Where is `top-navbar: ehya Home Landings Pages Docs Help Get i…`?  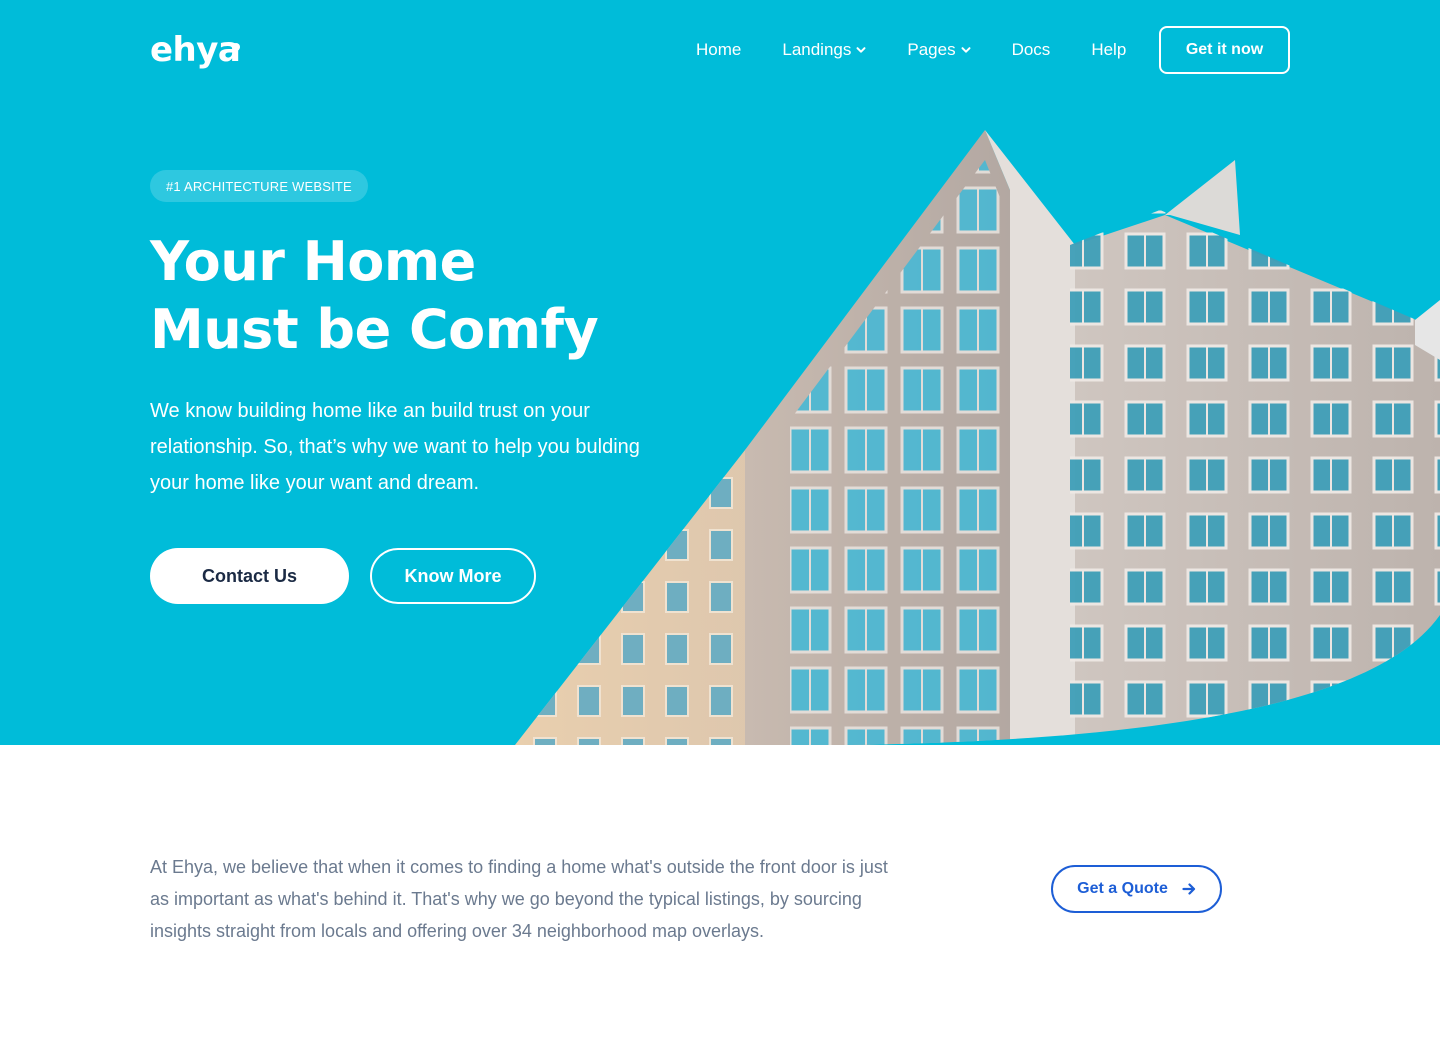 top-navbar: ehya Home Landings Pages Docs Help Get i… is located at coordinates (720, 50).